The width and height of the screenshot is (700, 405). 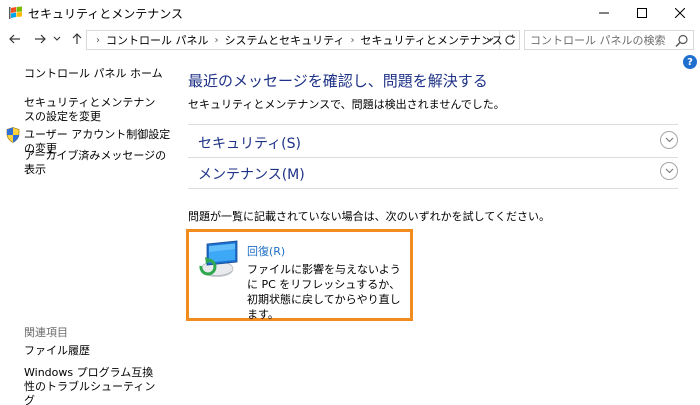 I want to click on maintenance-expand-button, so click(x=669, y=171).